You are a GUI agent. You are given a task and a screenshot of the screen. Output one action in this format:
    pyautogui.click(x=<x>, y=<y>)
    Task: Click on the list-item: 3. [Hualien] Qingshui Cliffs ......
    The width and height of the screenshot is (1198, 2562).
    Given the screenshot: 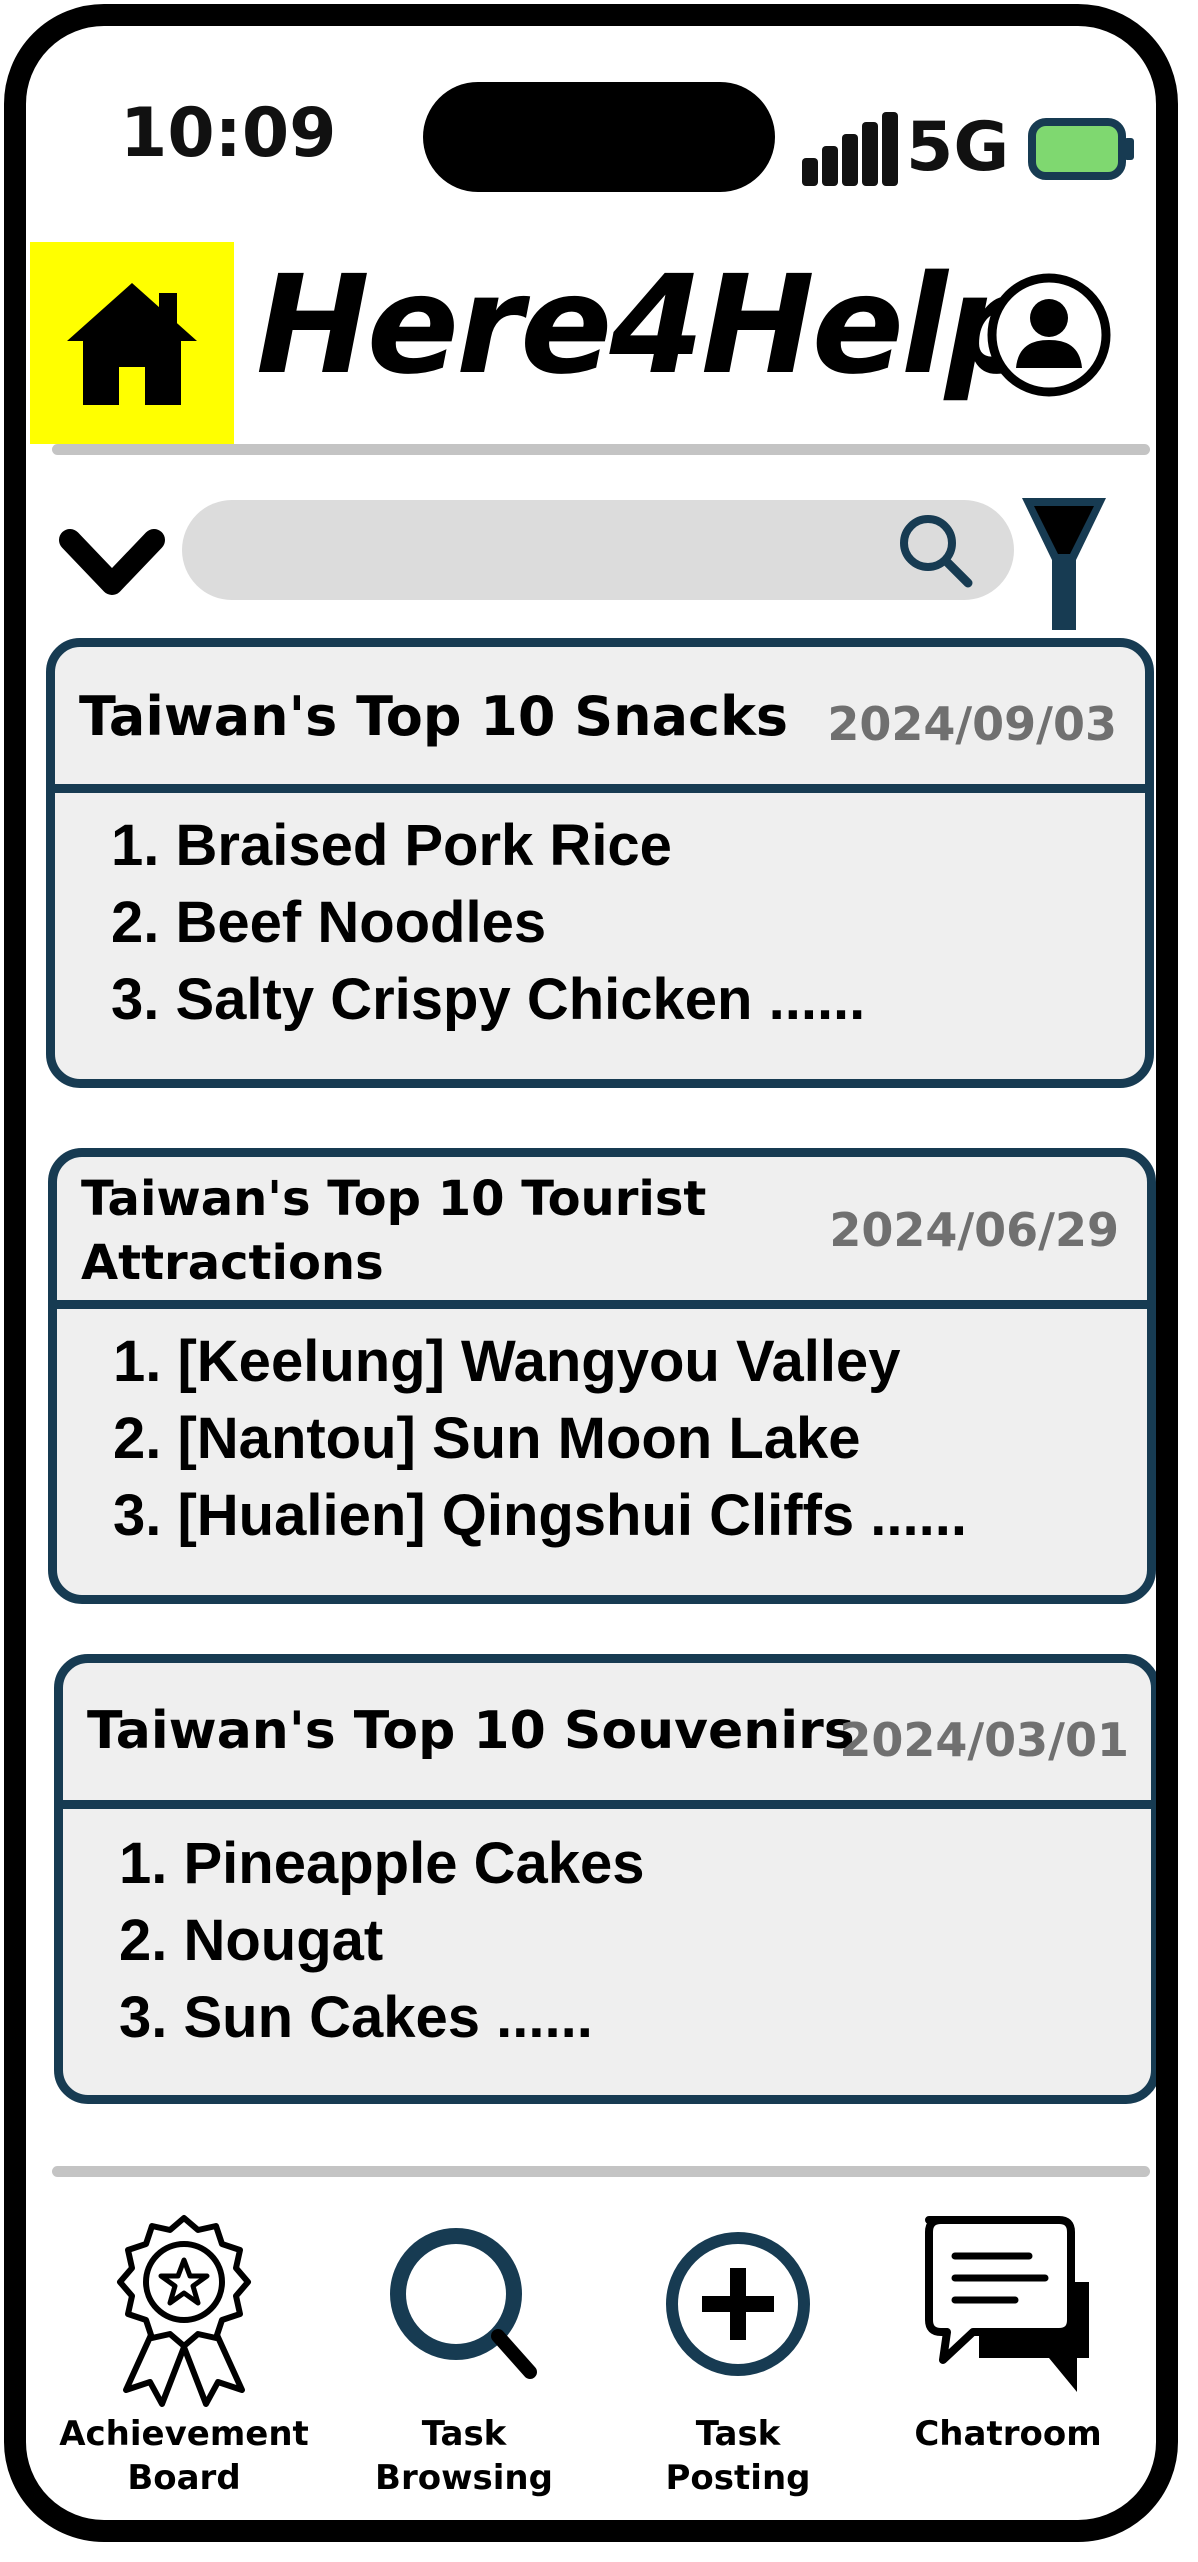 What is the action you would take?
    pyautogui.click(x=540, y=1515)
    